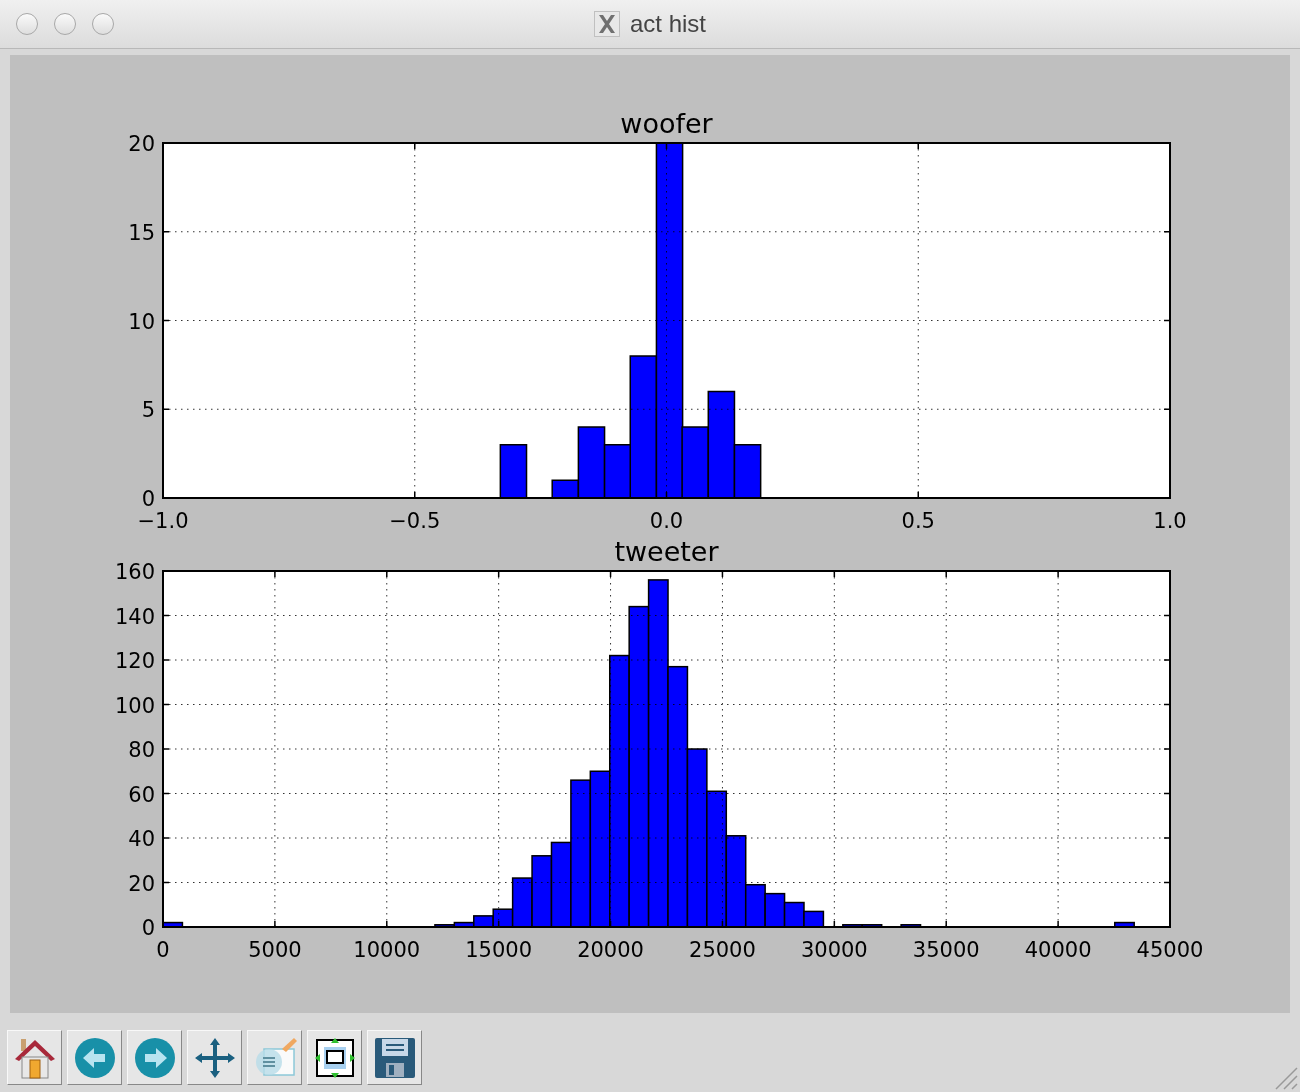 The height and width of the screenshot is (1092, 1300). Describe the element at coordinates (610, 950) in the screenshot. I see `x-tick-label: 20000` at that location.